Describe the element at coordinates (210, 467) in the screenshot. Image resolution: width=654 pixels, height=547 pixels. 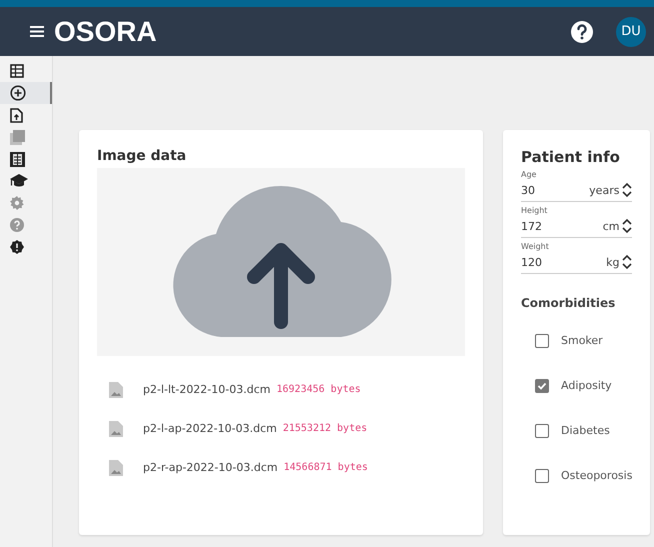
I see `file-name: p2-r-ap-2022-10-03.dcm` at that location.